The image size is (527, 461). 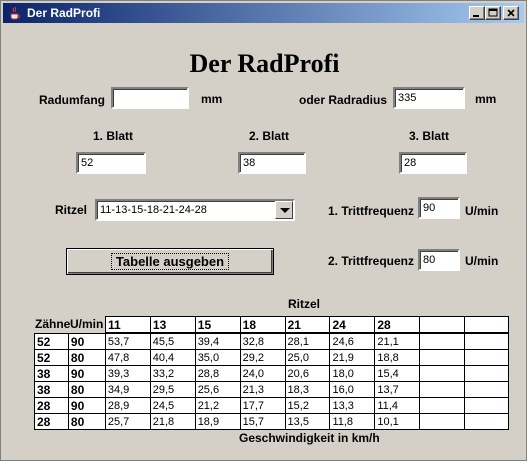 I want to click on speed-cell: 11,4, so click(x=397, y=405).